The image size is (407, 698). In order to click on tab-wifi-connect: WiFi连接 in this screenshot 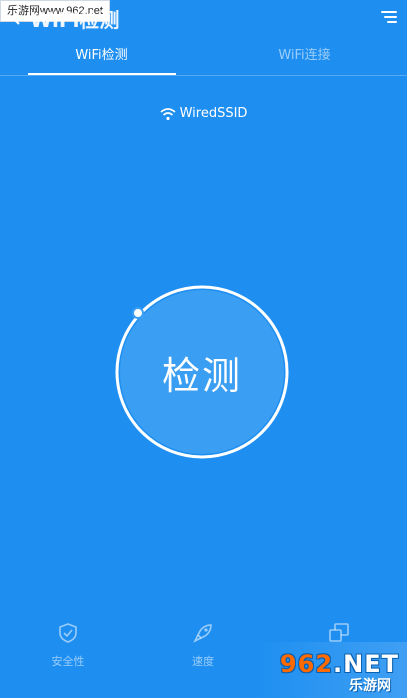, I will do `click(304, 56)`.